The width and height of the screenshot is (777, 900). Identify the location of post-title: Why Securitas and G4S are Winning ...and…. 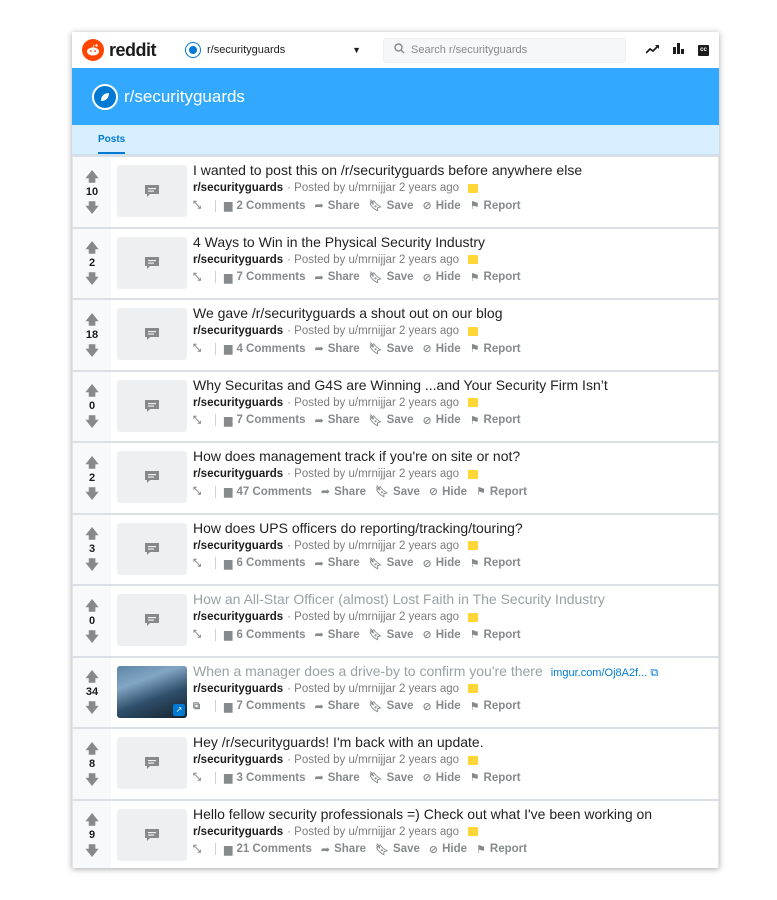
(400, 385).